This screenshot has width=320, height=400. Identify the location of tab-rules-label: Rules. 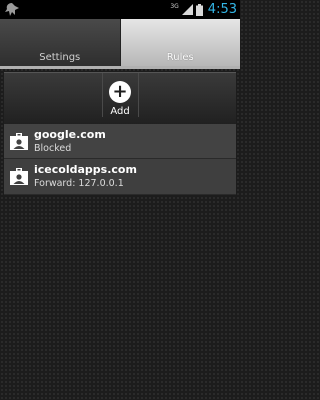
(180, 57).